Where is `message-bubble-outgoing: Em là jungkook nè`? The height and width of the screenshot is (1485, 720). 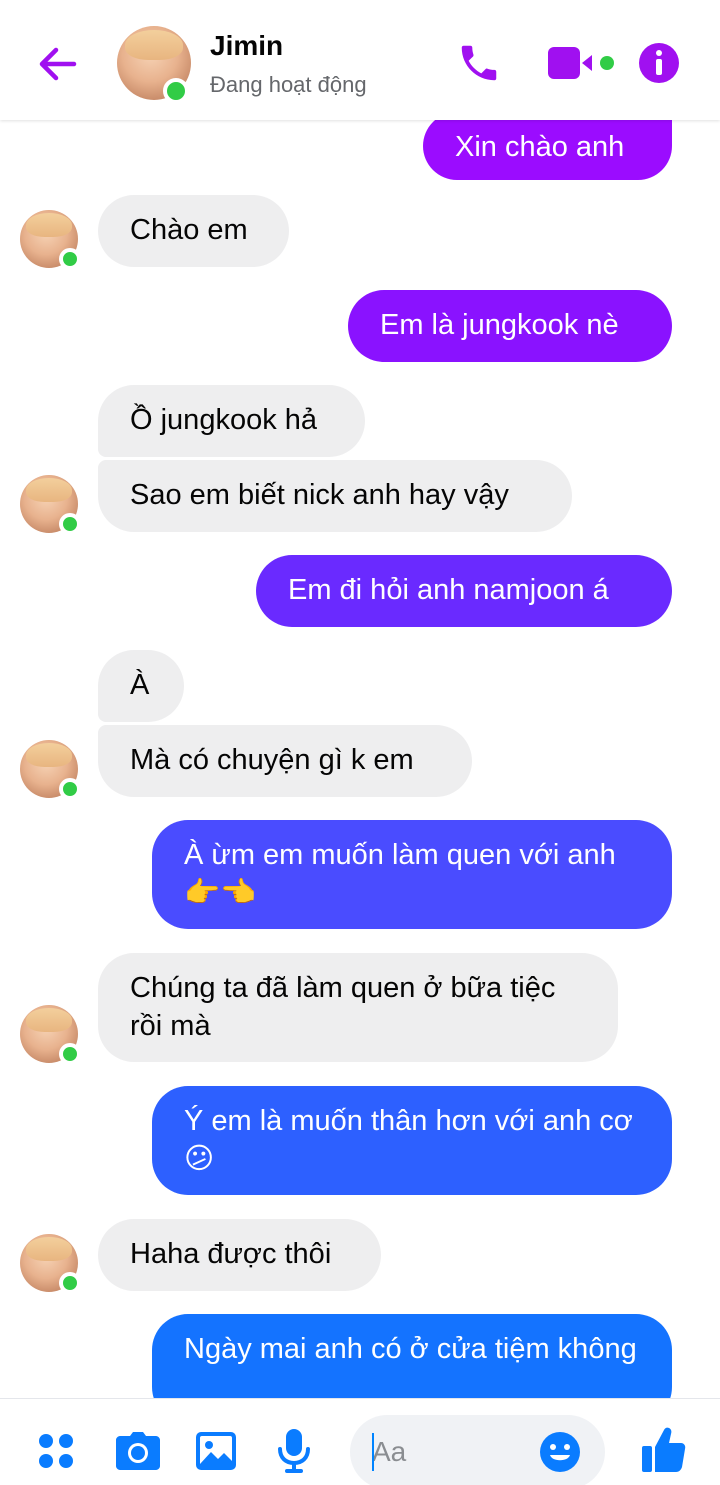
message-bubble-outgoing: Em là jungkook nè is located at coordinates (510, 326).